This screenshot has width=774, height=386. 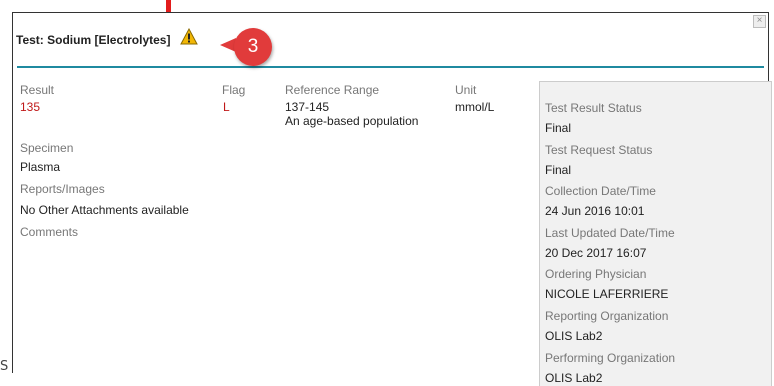 What do you see at coordinates (104, 210) in the screenshot?
I see `reports-images-value: No Other Attachments available` at bounding box center [104, 210].